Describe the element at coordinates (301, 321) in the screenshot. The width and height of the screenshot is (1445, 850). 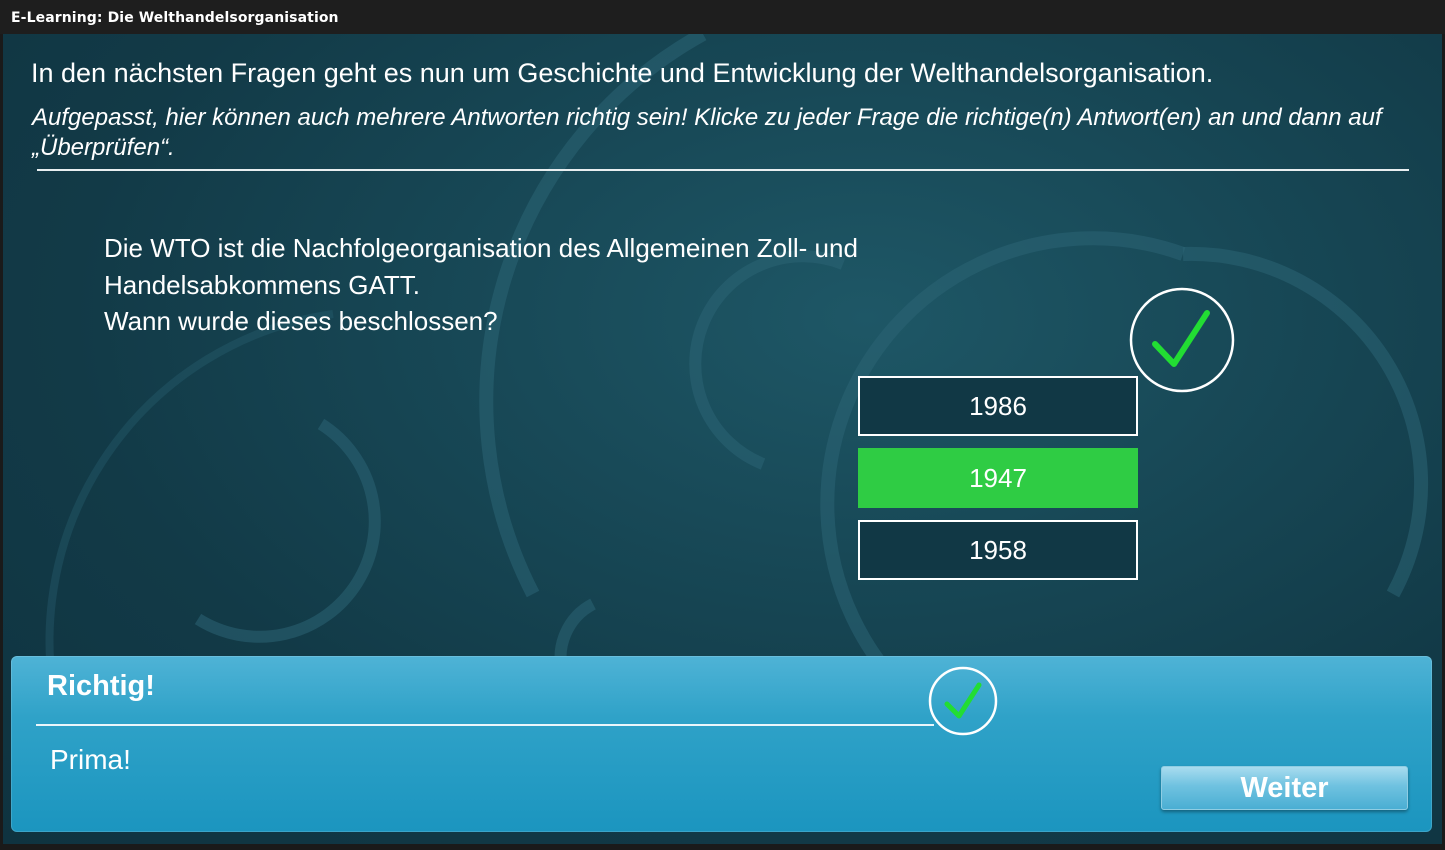
I see `question-line: Wann wurde dieses beschlossen?` at that location.